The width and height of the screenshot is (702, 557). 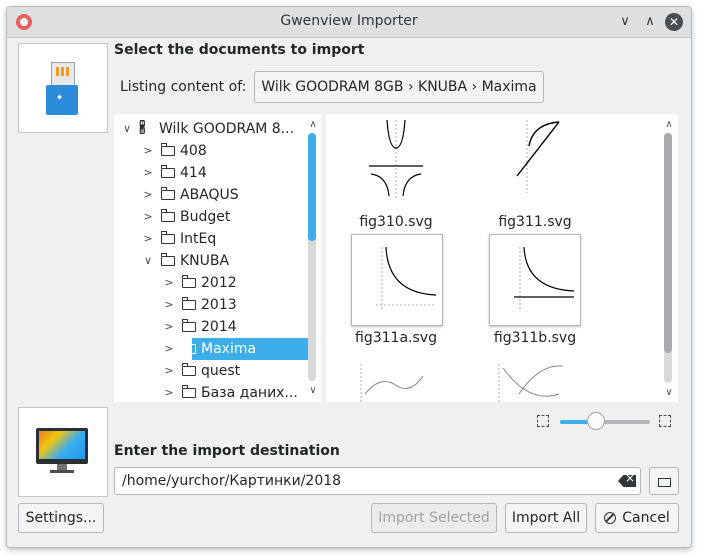 What do you see at coordinates (229, 349) in the screenshot?
I see `tree-item-label: Maxima` at bounding box center [229, 349].